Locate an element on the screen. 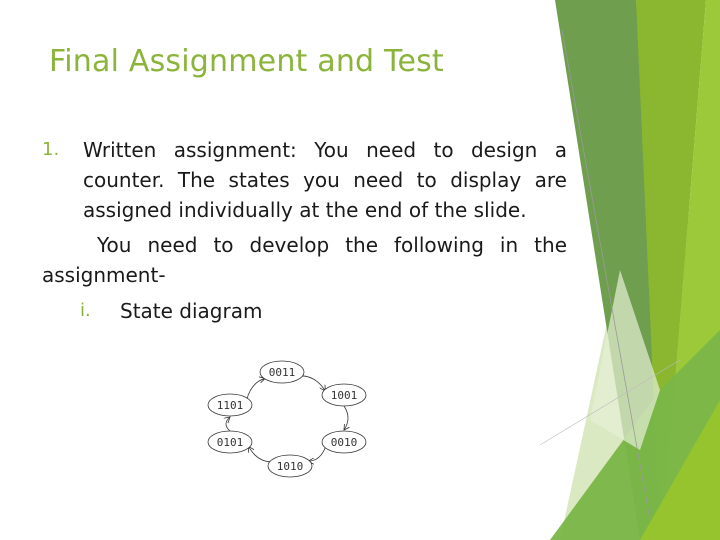 This screenshot has width=720, height=540. state-label: 1001 is located at coordinates (344, 395).